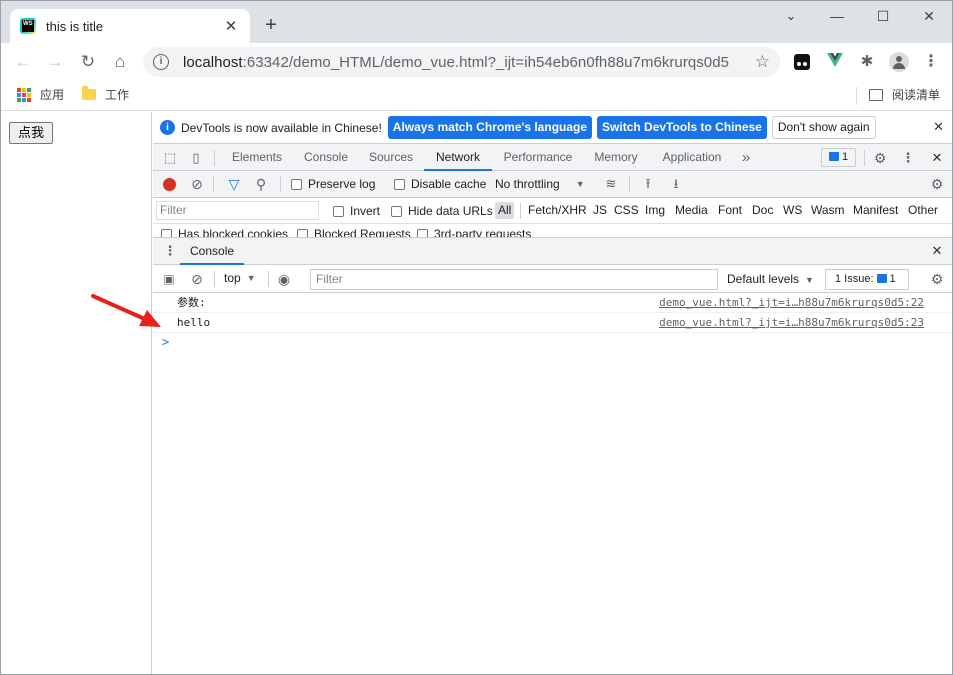 Image resolution: width=953 pixels, height=675 pixels. What do you see at coordinates (212, 251) in the screenshot?
I see `drawer-tab-console: Console` at bounding box center [212, 251].